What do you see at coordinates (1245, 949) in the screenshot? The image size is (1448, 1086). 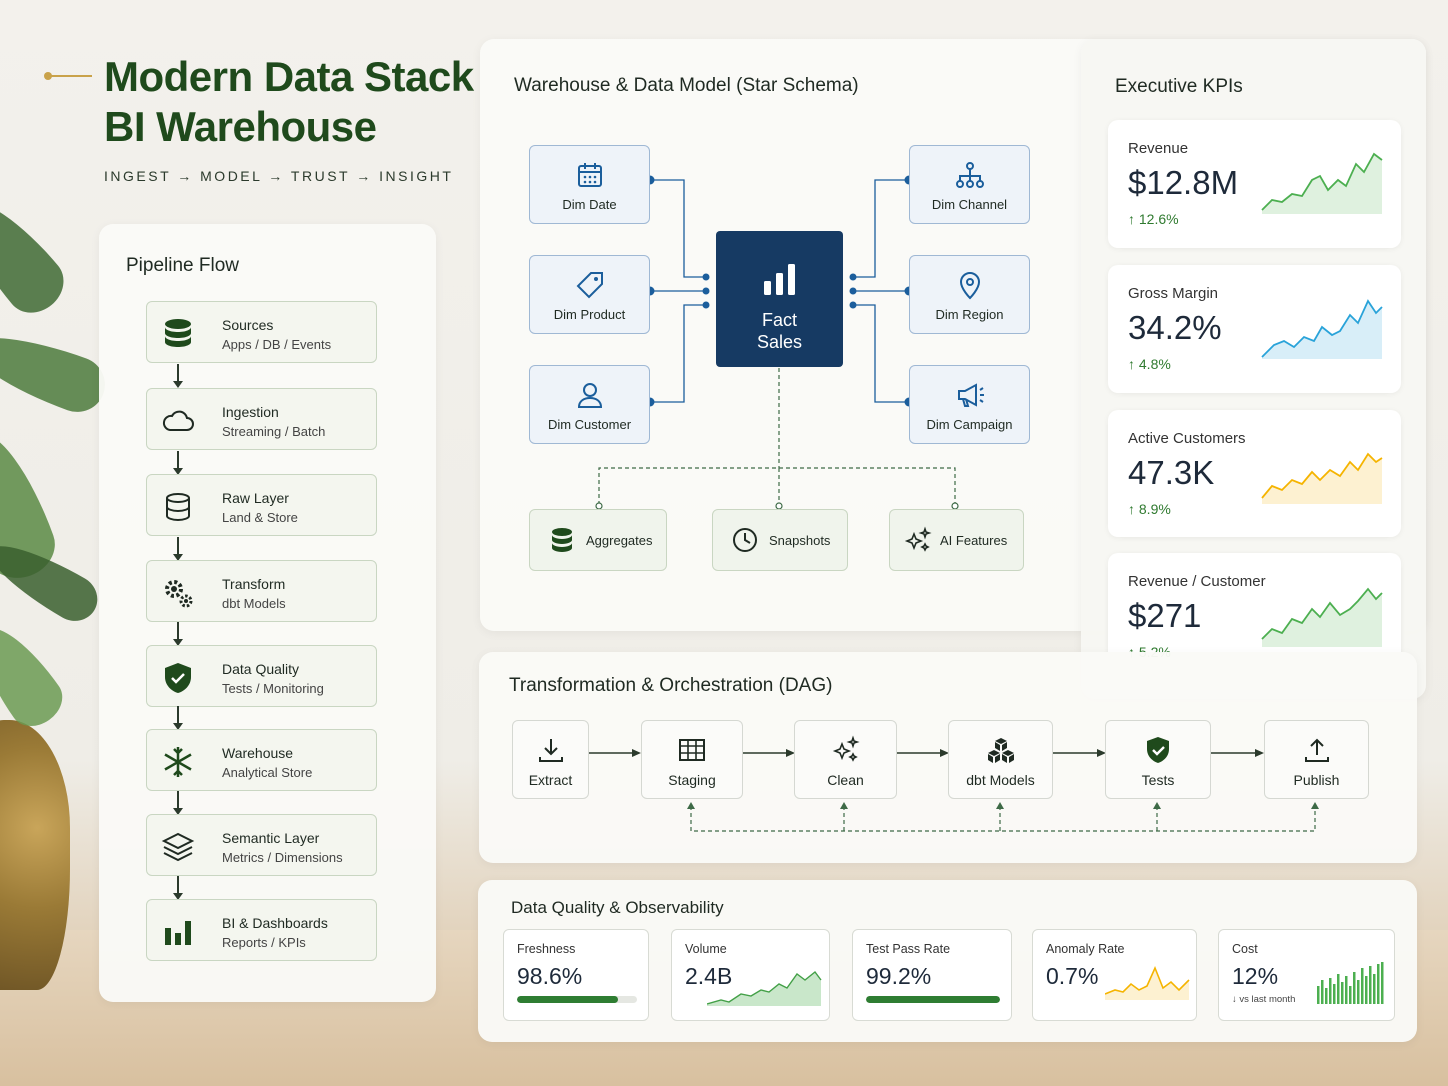 I see `dq-label: Cost` at bounding box center [1245, 949].